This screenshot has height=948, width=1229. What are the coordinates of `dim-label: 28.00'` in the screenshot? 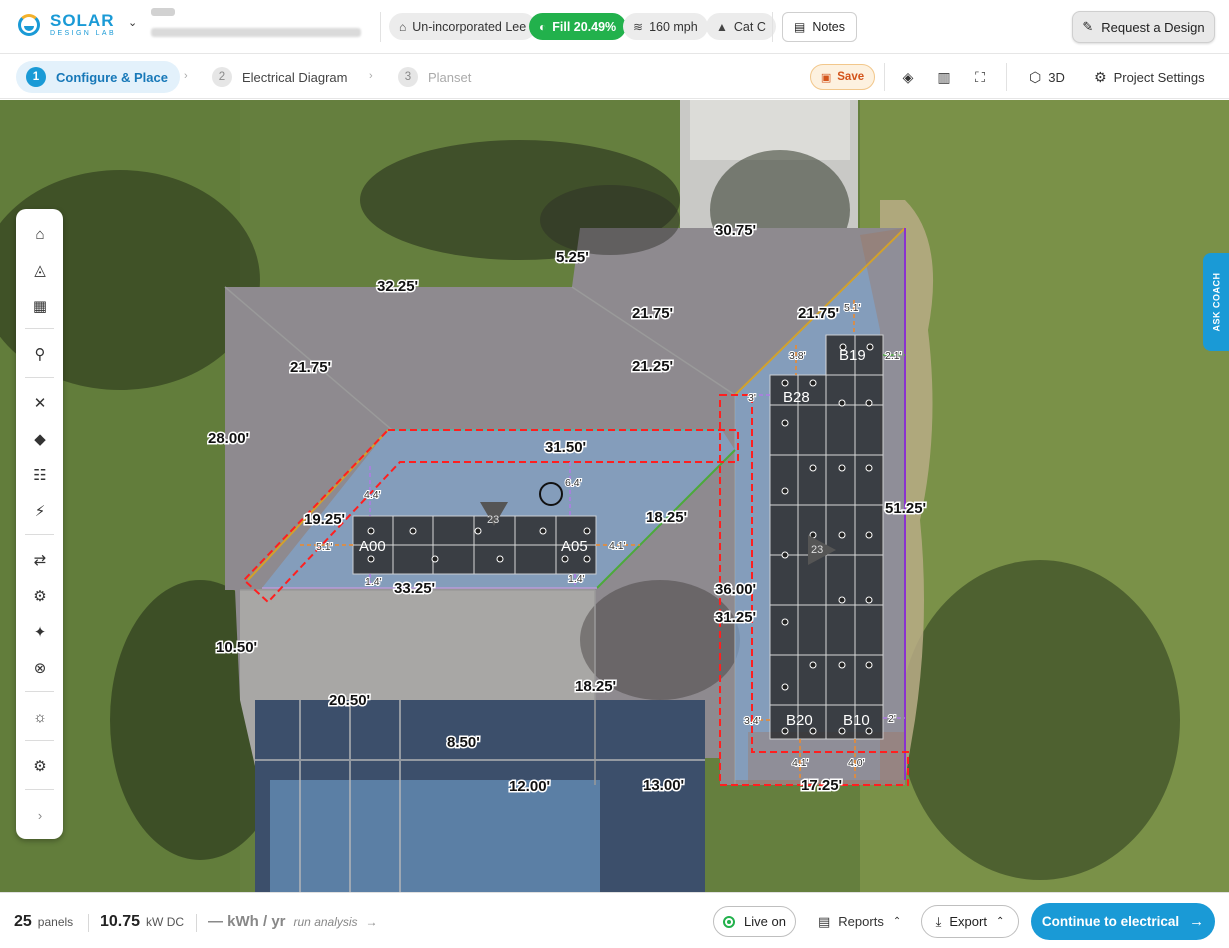 It's located at (228, 438).